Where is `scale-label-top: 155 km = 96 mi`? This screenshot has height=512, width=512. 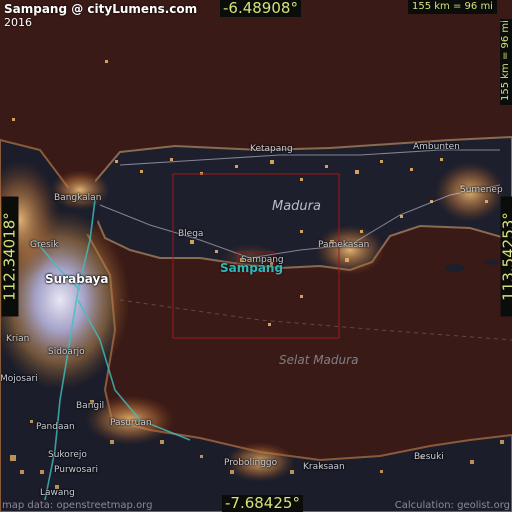
scale-label-top: 155 km = 96 mi is located at coordinates (452, 7).